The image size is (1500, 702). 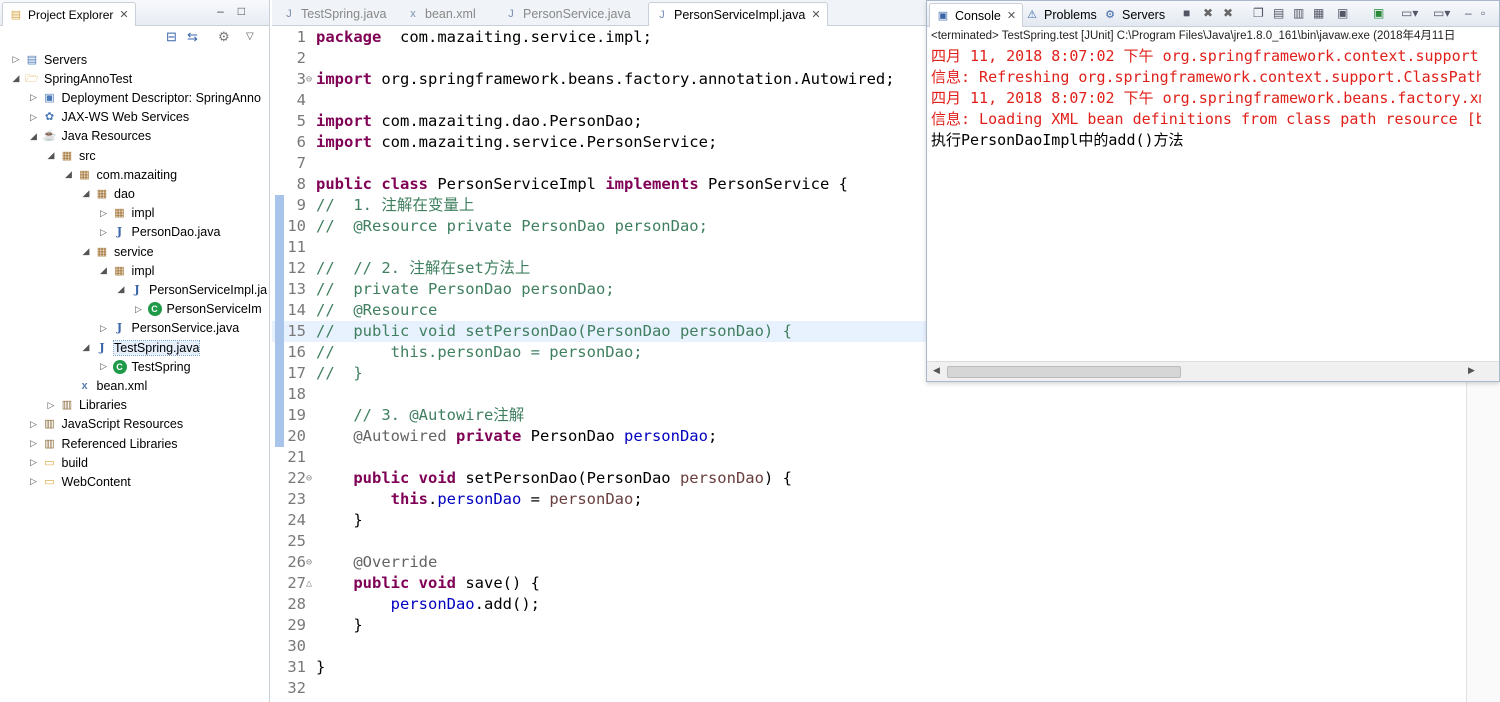 What do you see at coordinates (1228, 13) in the screenshot?
I see `remove-all-icon: ✖` at bounding box center [1228, 13].